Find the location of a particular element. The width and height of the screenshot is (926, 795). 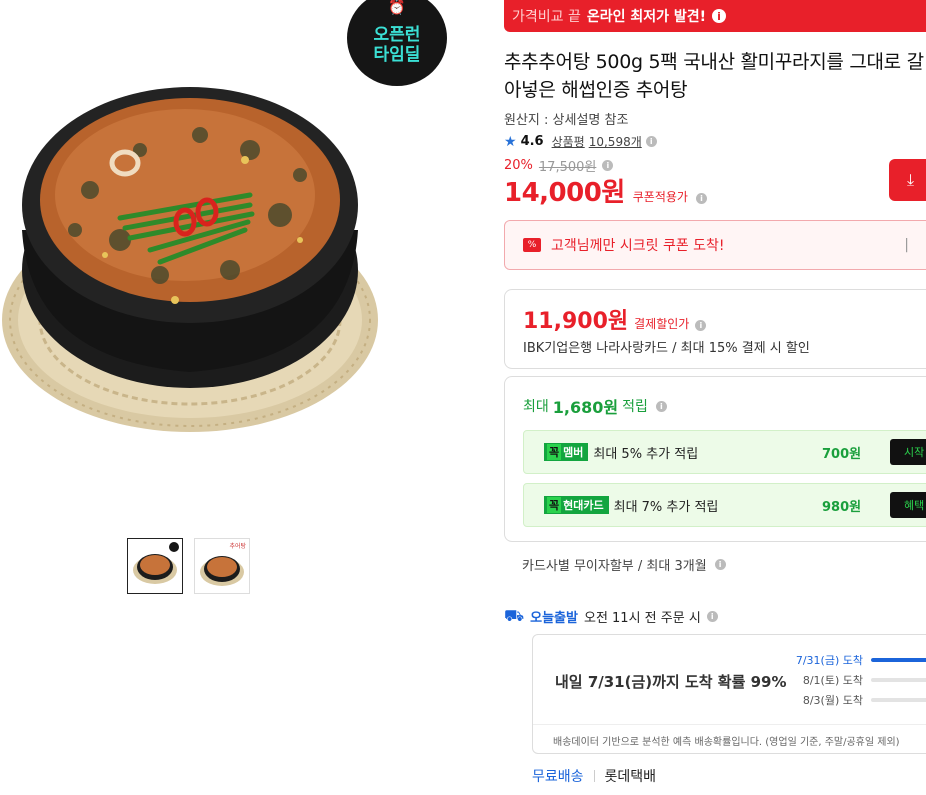

card-discount-price: 11,900원 is located at coordinates (576, 321).